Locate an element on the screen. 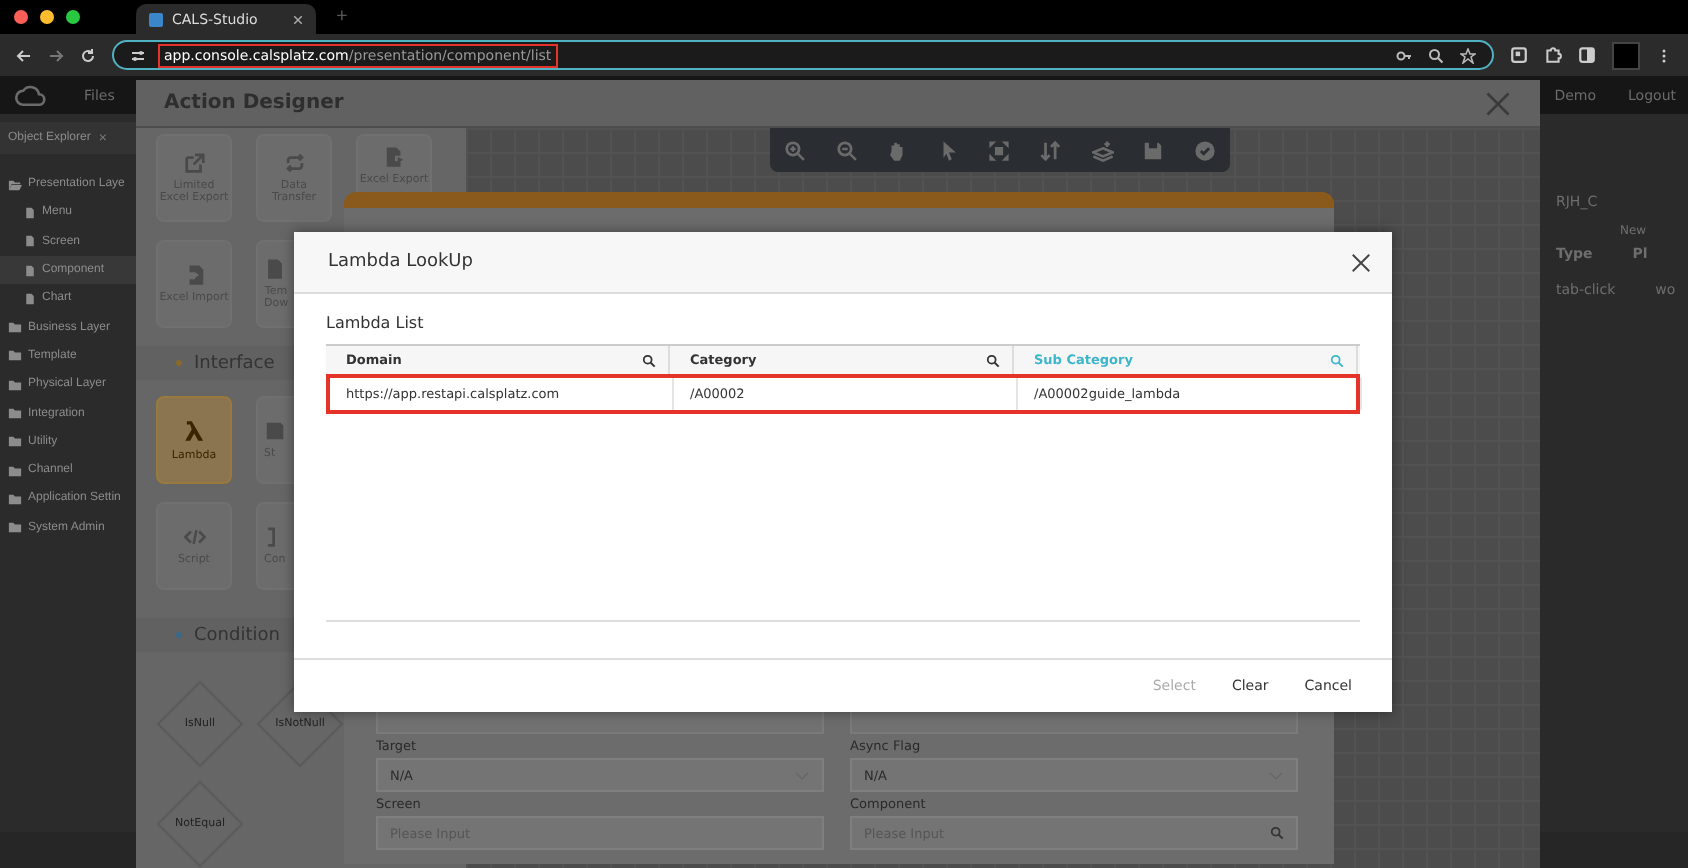  list-title: Lambda List is located at coordinates (376, 323).